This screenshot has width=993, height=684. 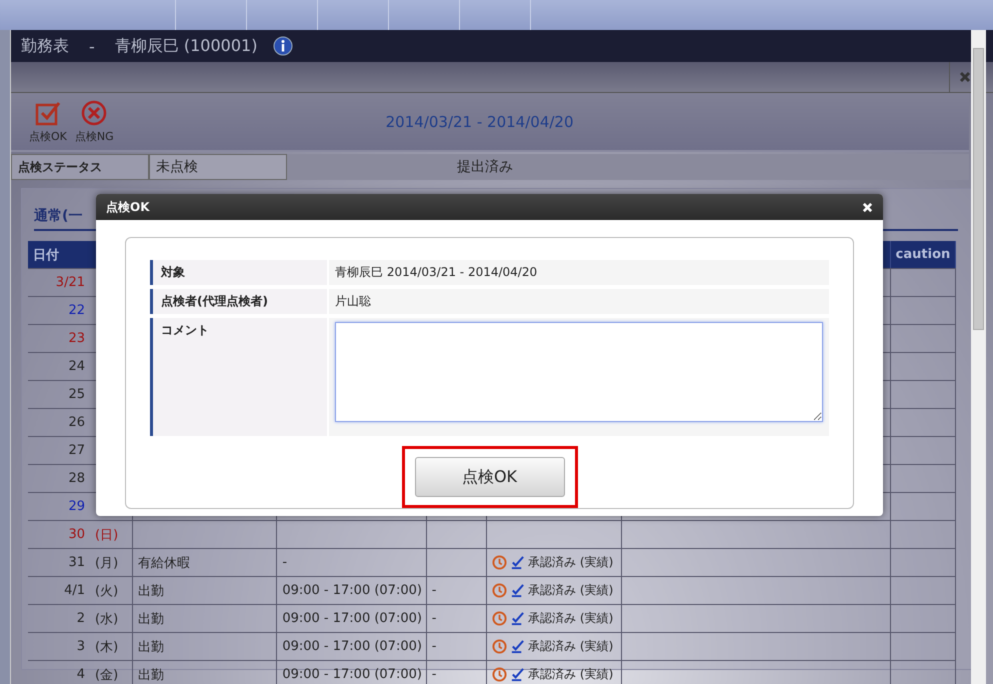 I want to click on status-value: 未点検, so click(x=218, y=167).